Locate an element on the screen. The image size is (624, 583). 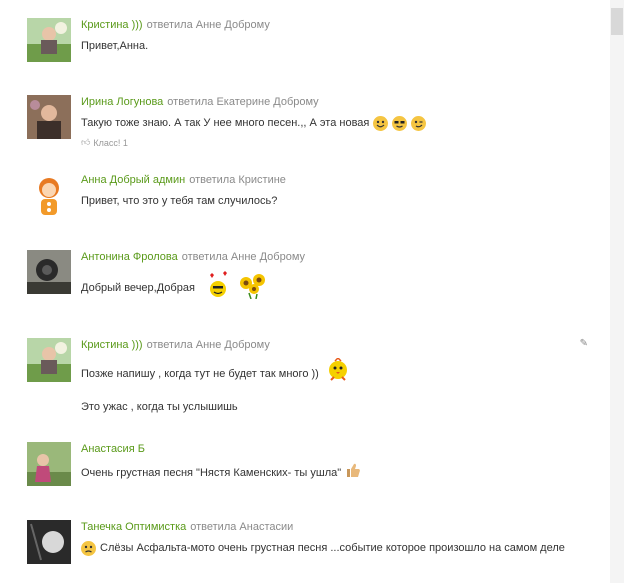
reply-target: ответила Анастасии is located at coordinates (241, 527).